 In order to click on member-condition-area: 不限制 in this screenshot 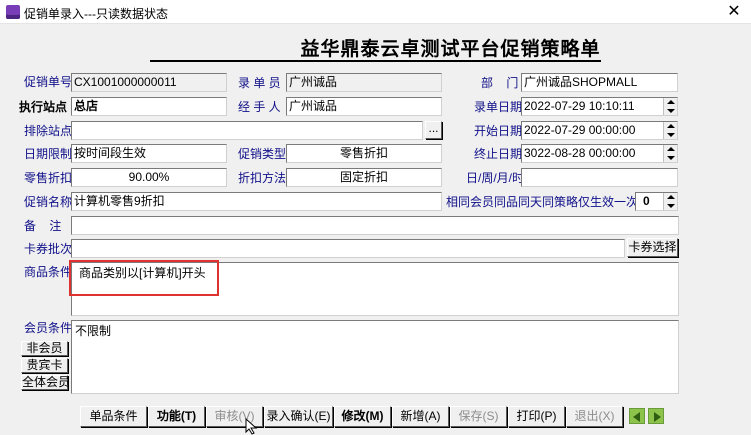, I will do `click(375, 357)`.